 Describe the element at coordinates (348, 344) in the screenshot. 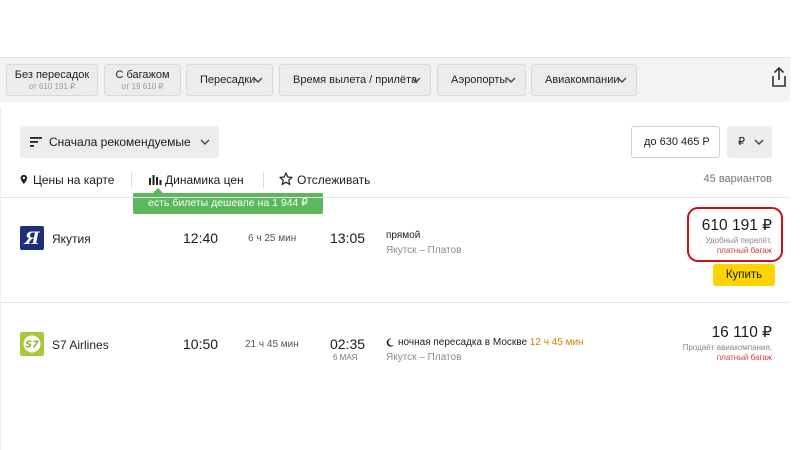

I see `arrival-time: 02:35` at that location.